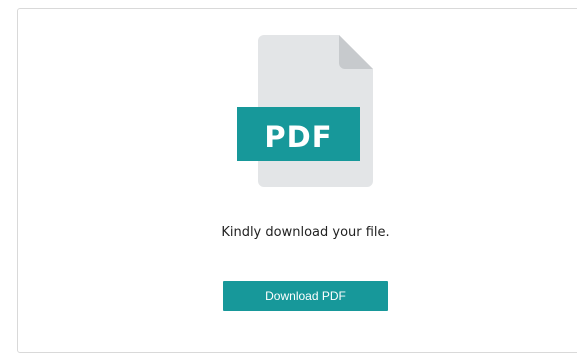 Image resolution: width=577 pixels, height=353 pixels. What do you see at coordinates (305, 232) in the screenshot?
I see `download-message: Kindly download your file.` at bounding box center [305, 232].